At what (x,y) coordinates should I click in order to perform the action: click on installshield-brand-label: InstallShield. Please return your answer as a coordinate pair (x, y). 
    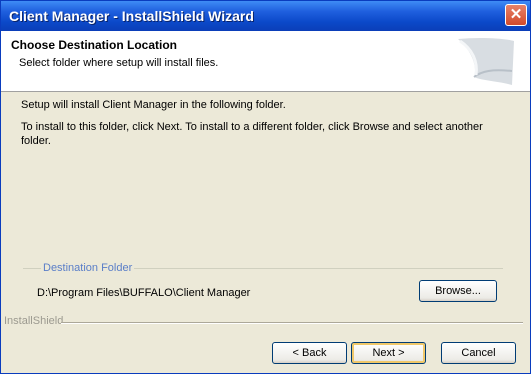
    Looking at the image, I should click on (34, 321).